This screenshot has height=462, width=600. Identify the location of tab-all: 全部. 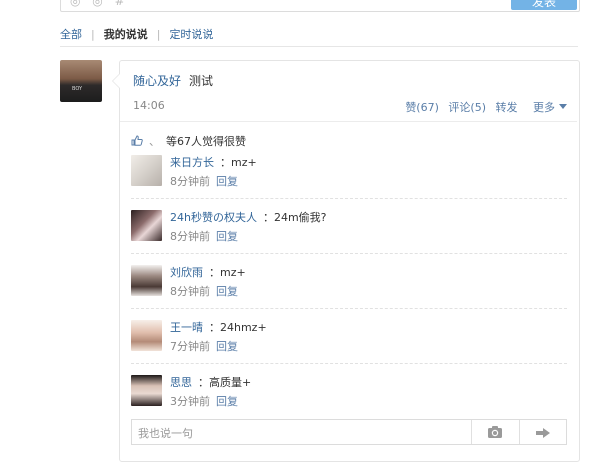
(71, 34).